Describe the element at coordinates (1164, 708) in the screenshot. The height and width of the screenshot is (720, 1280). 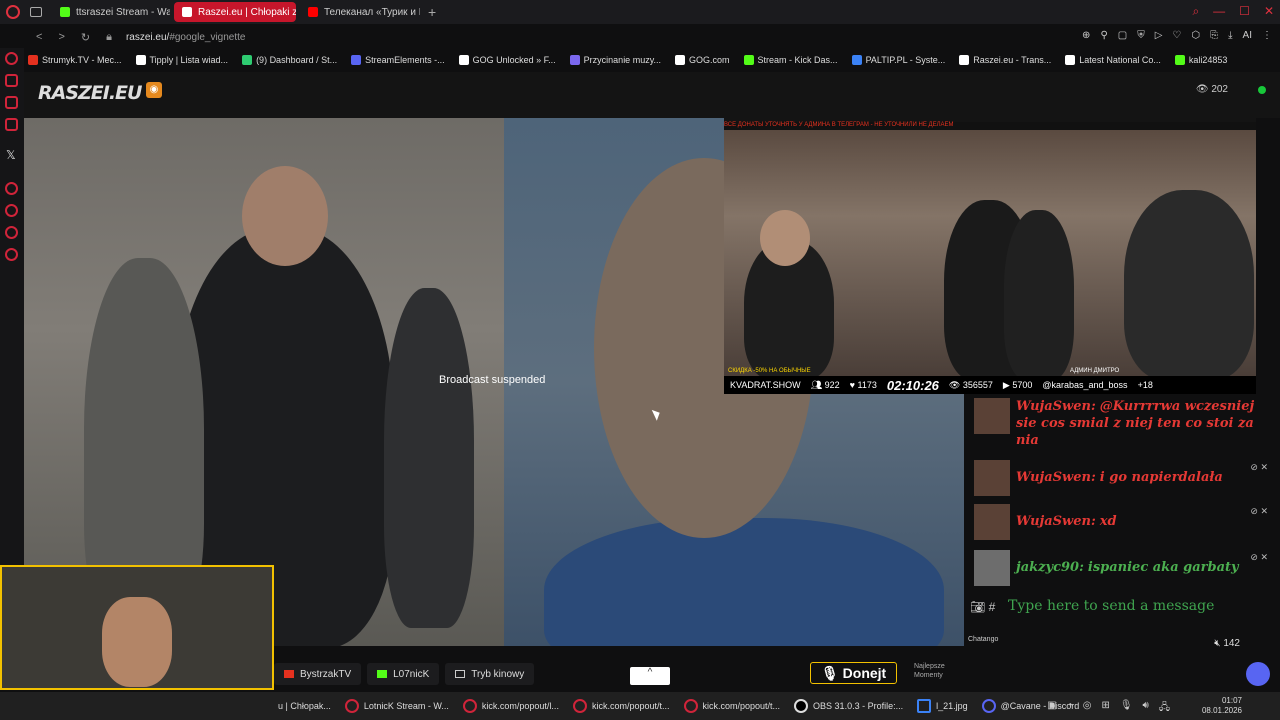
I see `network-icon: 🖧︎` at that location.